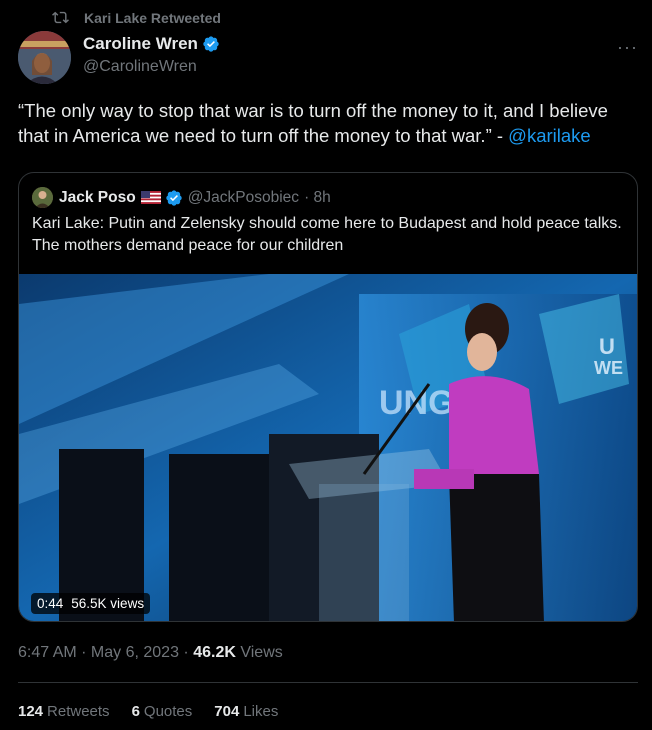  I want to click on us-flag-icon, so click(150, 197).